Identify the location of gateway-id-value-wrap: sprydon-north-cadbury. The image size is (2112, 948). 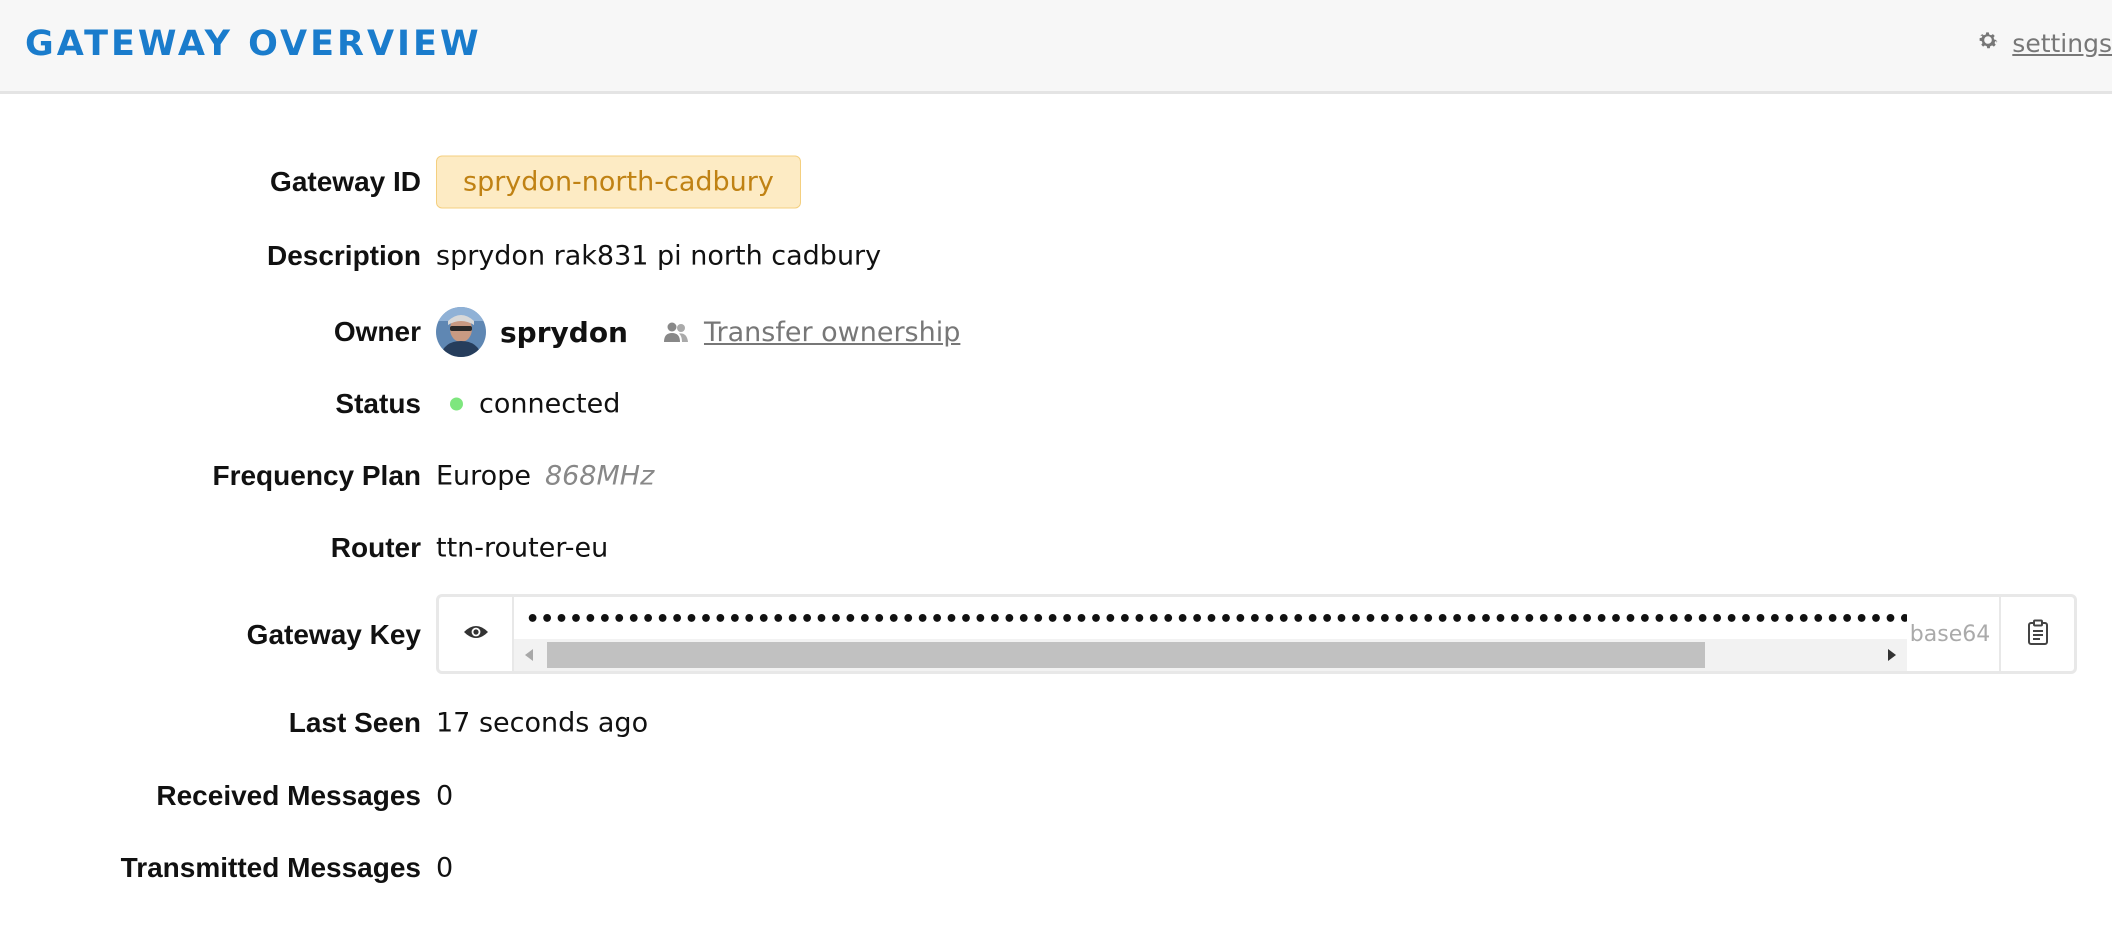
(618, 182).